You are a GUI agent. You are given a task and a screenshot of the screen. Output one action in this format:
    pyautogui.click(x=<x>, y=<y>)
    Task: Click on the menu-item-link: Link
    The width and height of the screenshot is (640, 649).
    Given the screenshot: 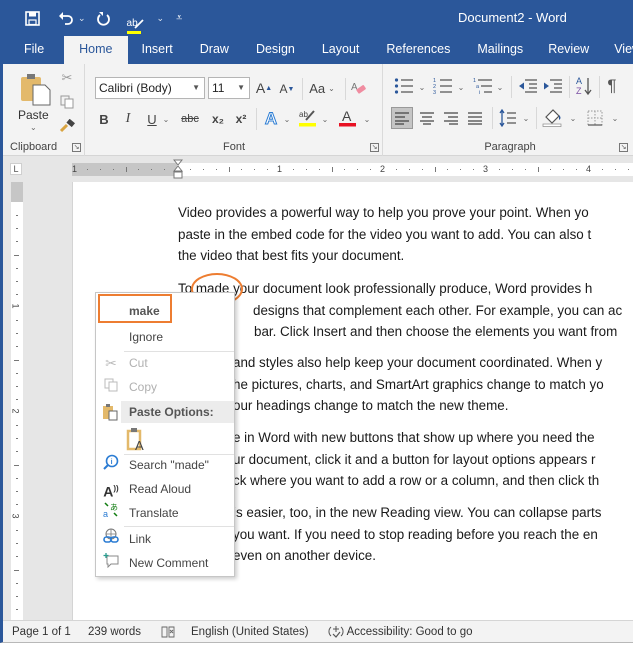 What is the action you would take?
    pyautogui.click(x=165, y=539)
    